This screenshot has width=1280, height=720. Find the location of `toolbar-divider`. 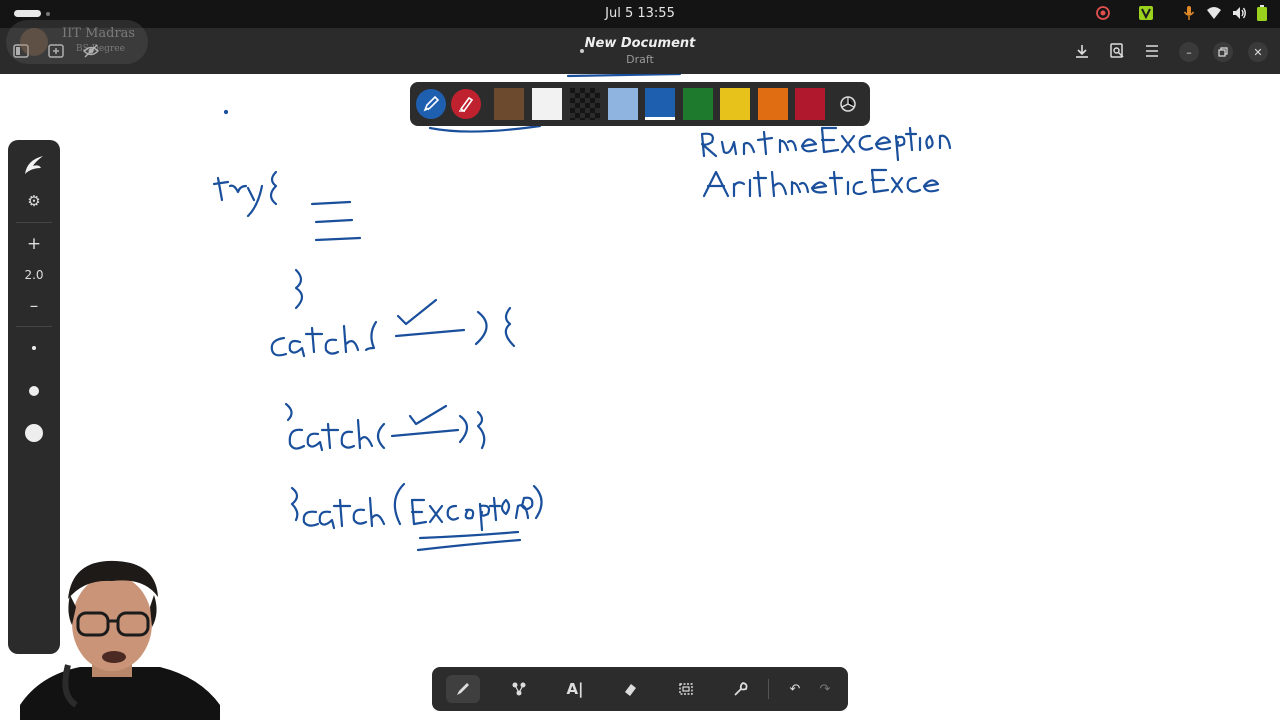

toolbar-divider is located at coordinates (768, 689).